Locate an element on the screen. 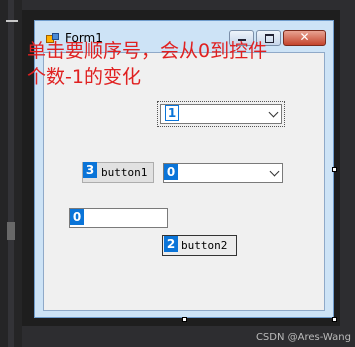  close-icon: ✕ is located at coordinates (304, 37).